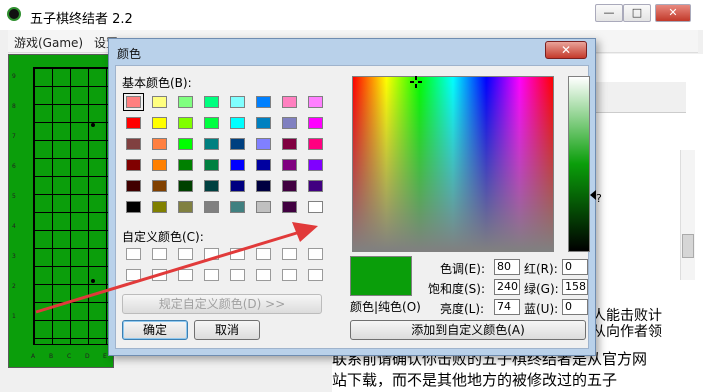  Describe the element at coordinates (87, 356) in the screenshot. I see `col-label: D` at that location.